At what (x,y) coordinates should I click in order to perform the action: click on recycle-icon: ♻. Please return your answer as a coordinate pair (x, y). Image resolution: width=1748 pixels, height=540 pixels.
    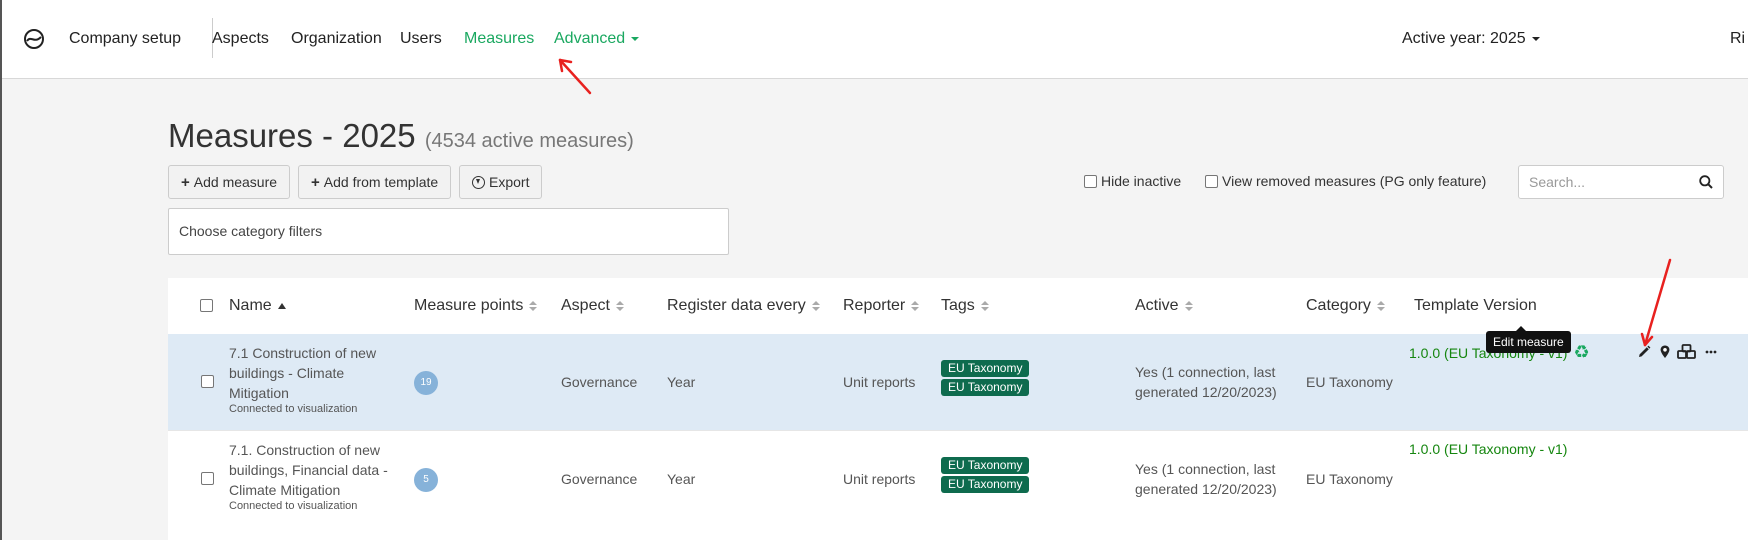
    Looking at the image, I should click on (1581, 352).